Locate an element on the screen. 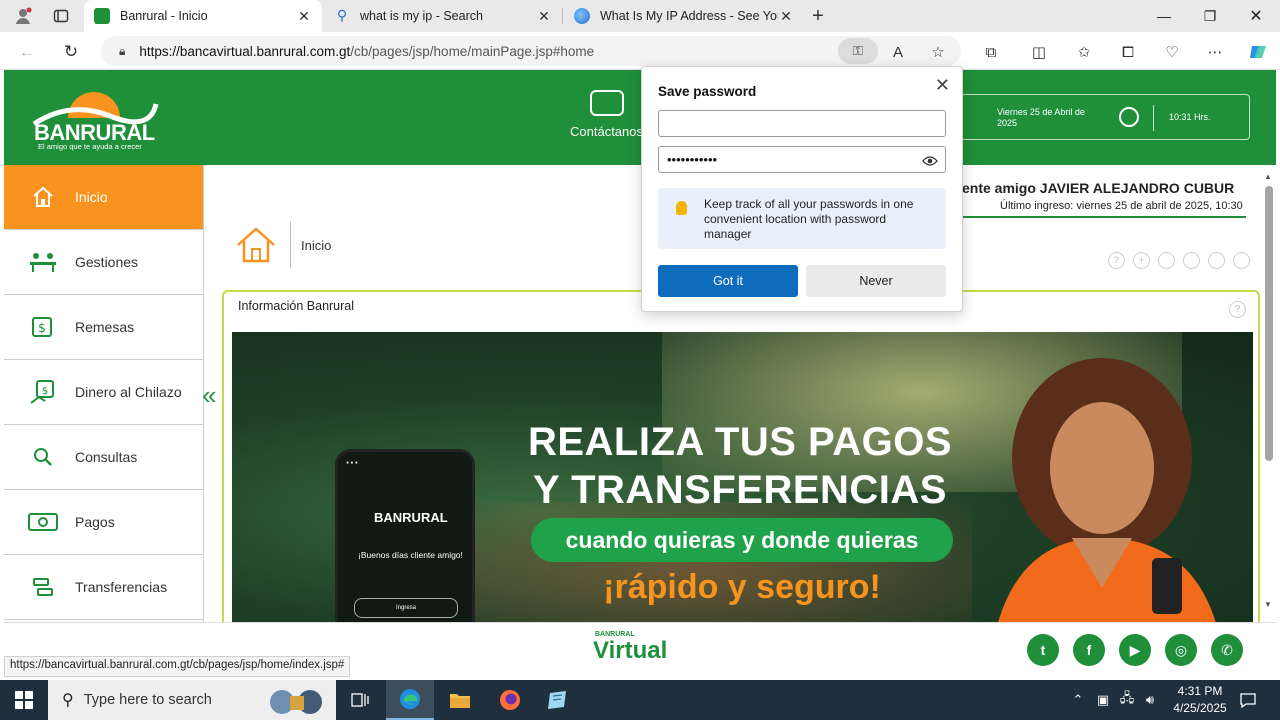 The image size is (1280, 720). sidebar-item-consultas: Consultas is located at coordinates (103, 457).